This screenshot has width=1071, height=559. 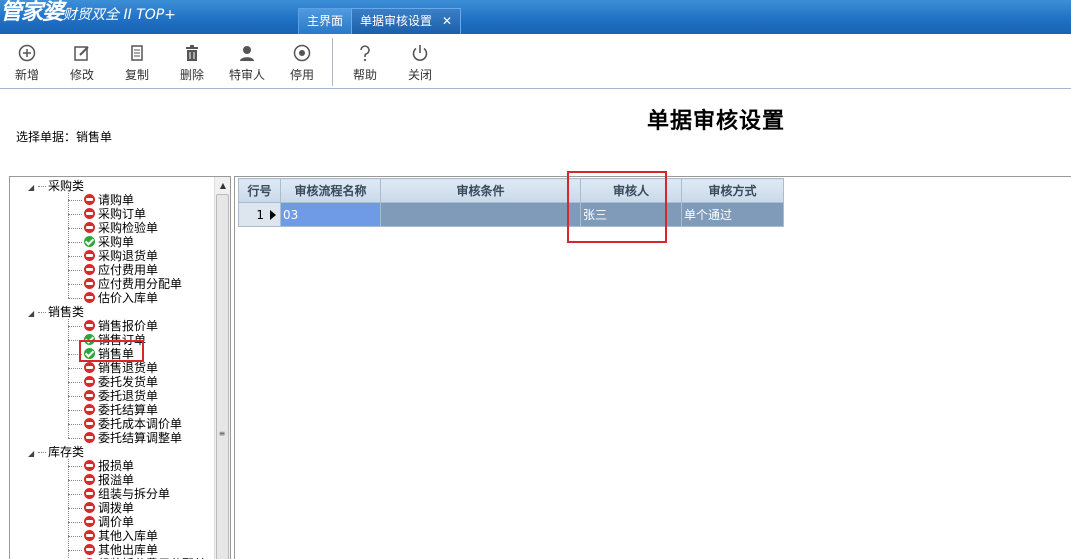 I want to click on tree-category: ◢ 库存类, so click(x=56, y=452).